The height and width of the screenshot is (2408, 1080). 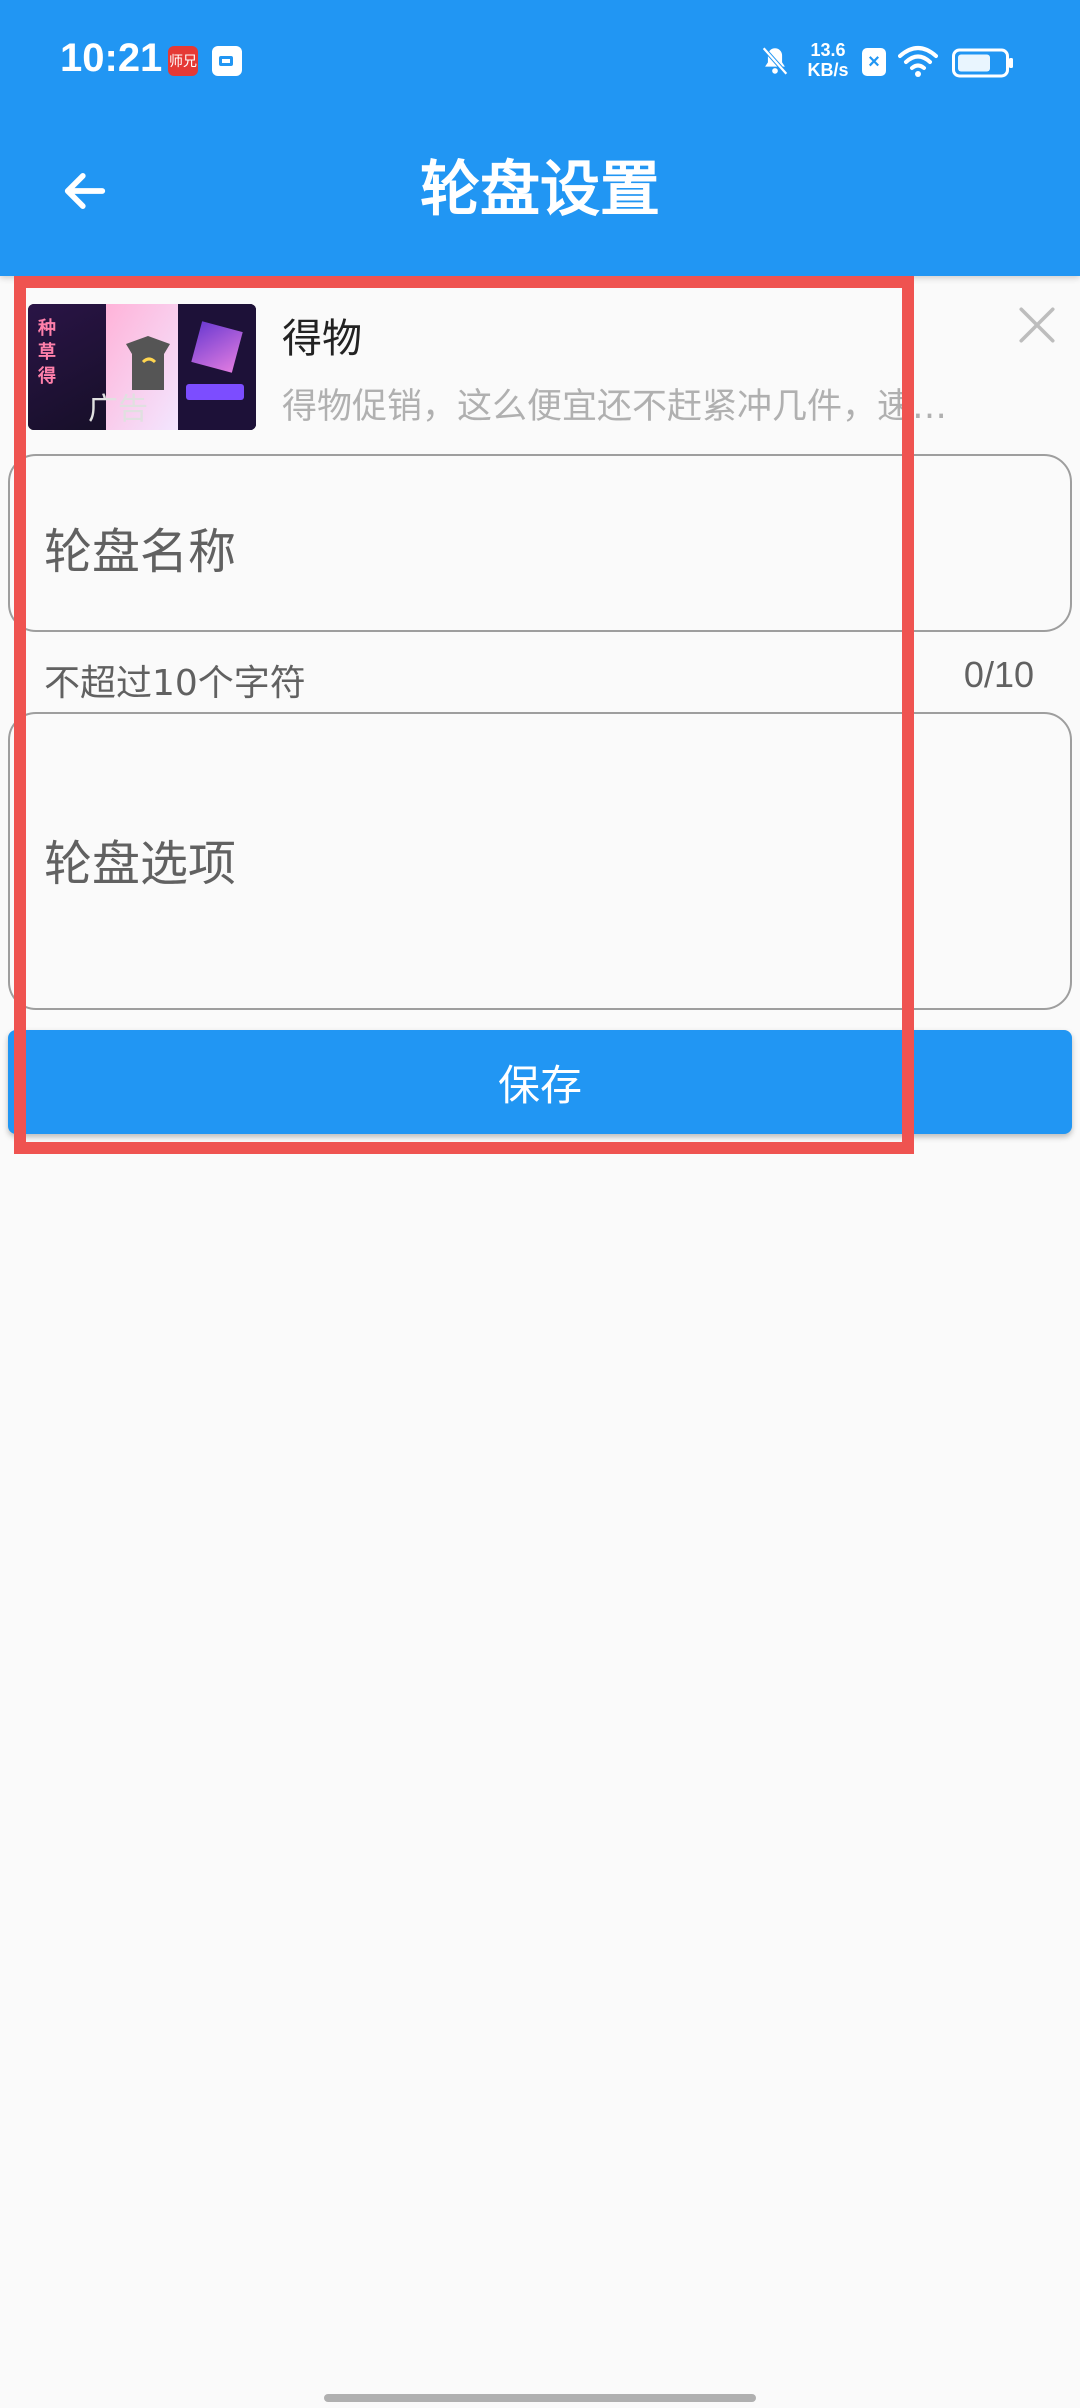 I want to click on bell-muted-icon, so click(x=775, y=61).